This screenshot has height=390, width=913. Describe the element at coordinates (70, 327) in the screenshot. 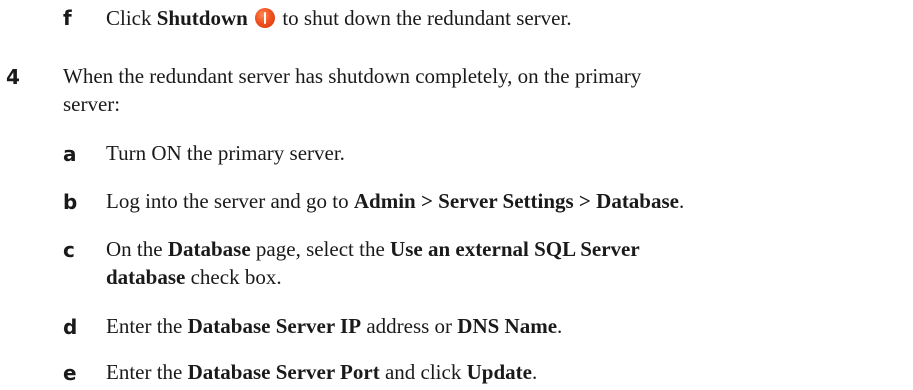

I see `step-marker-d: d` at that location.